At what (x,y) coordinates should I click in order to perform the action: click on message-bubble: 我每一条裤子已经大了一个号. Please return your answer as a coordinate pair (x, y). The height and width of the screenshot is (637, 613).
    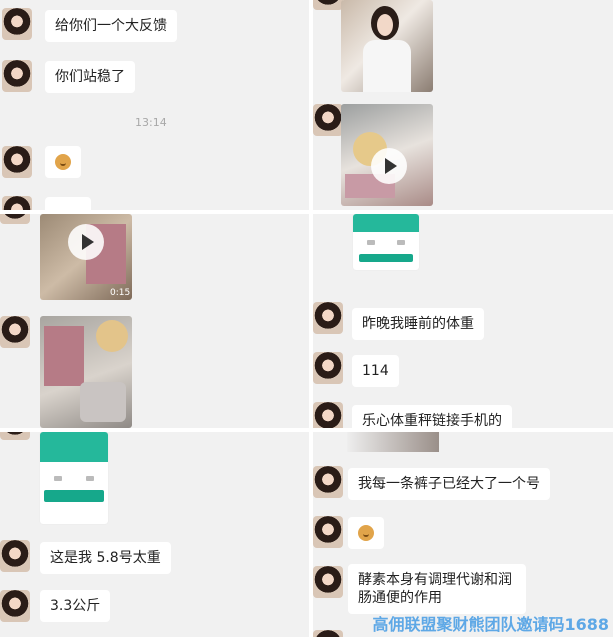
    Looking at the image, I should click on (449, 484).